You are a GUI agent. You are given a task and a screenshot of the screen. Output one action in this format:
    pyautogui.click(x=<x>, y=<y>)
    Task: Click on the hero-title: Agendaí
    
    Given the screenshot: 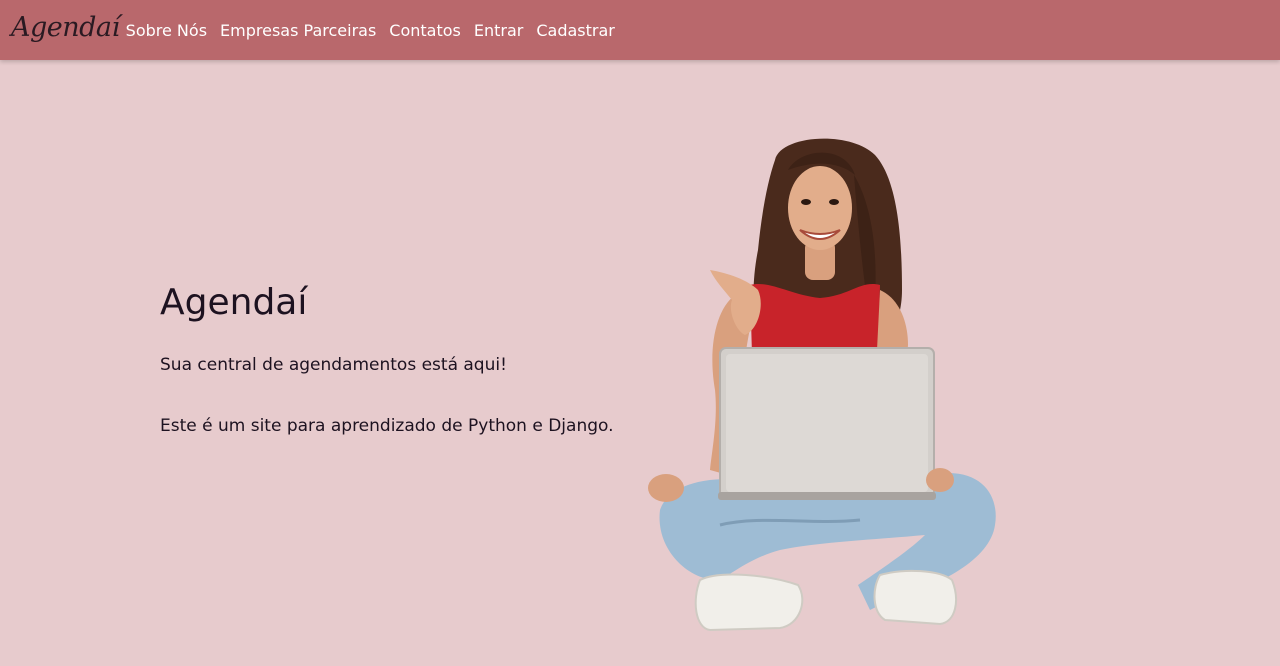 What is the action you would take?
    pyautogui.click(x=234, y=302)
    